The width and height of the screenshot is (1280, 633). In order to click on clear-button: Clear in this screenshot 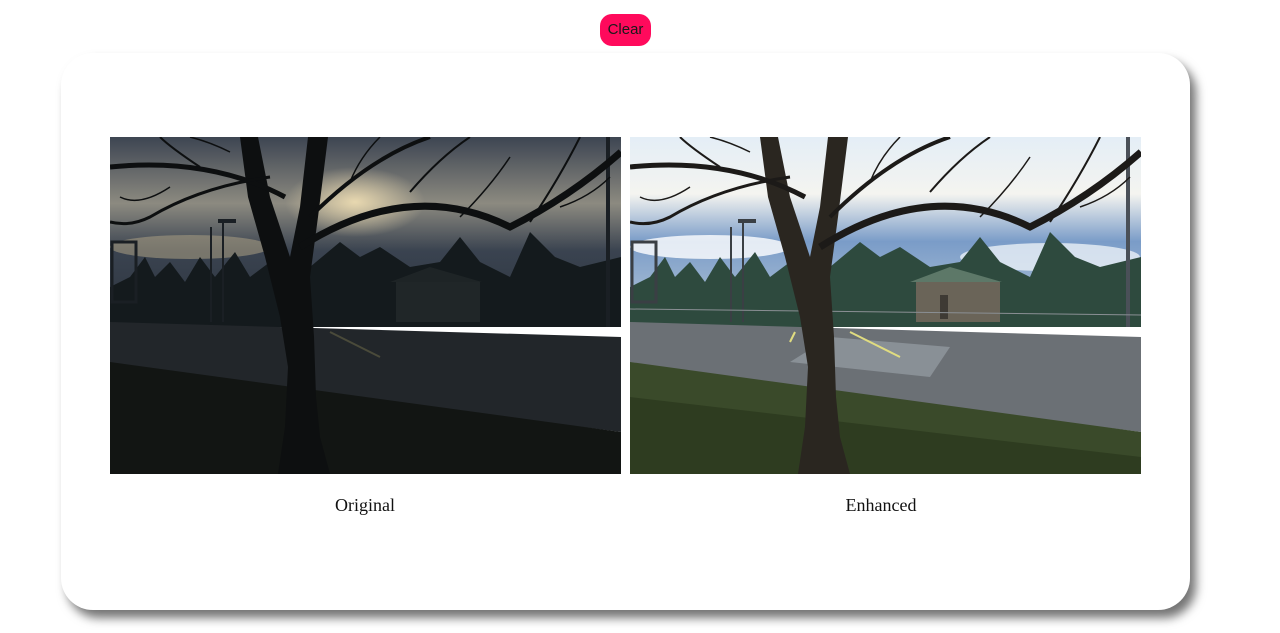, I will do `click(625, 30)`.